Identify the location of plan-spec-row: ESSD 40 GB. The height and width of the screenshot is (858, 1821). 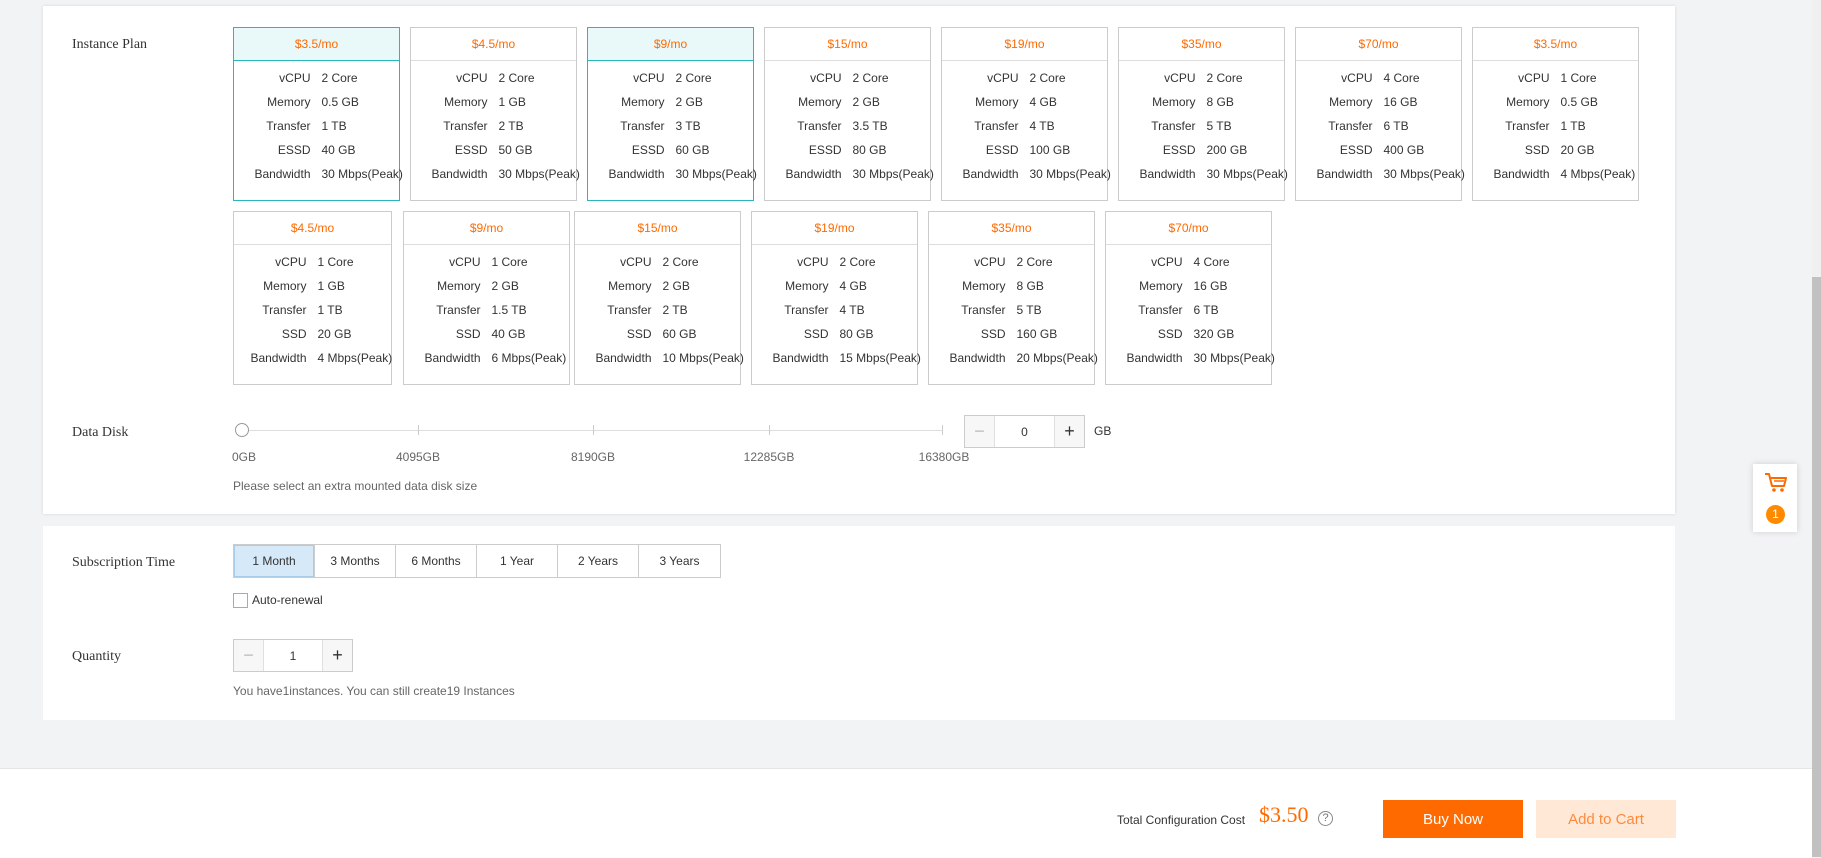
(316, 150).